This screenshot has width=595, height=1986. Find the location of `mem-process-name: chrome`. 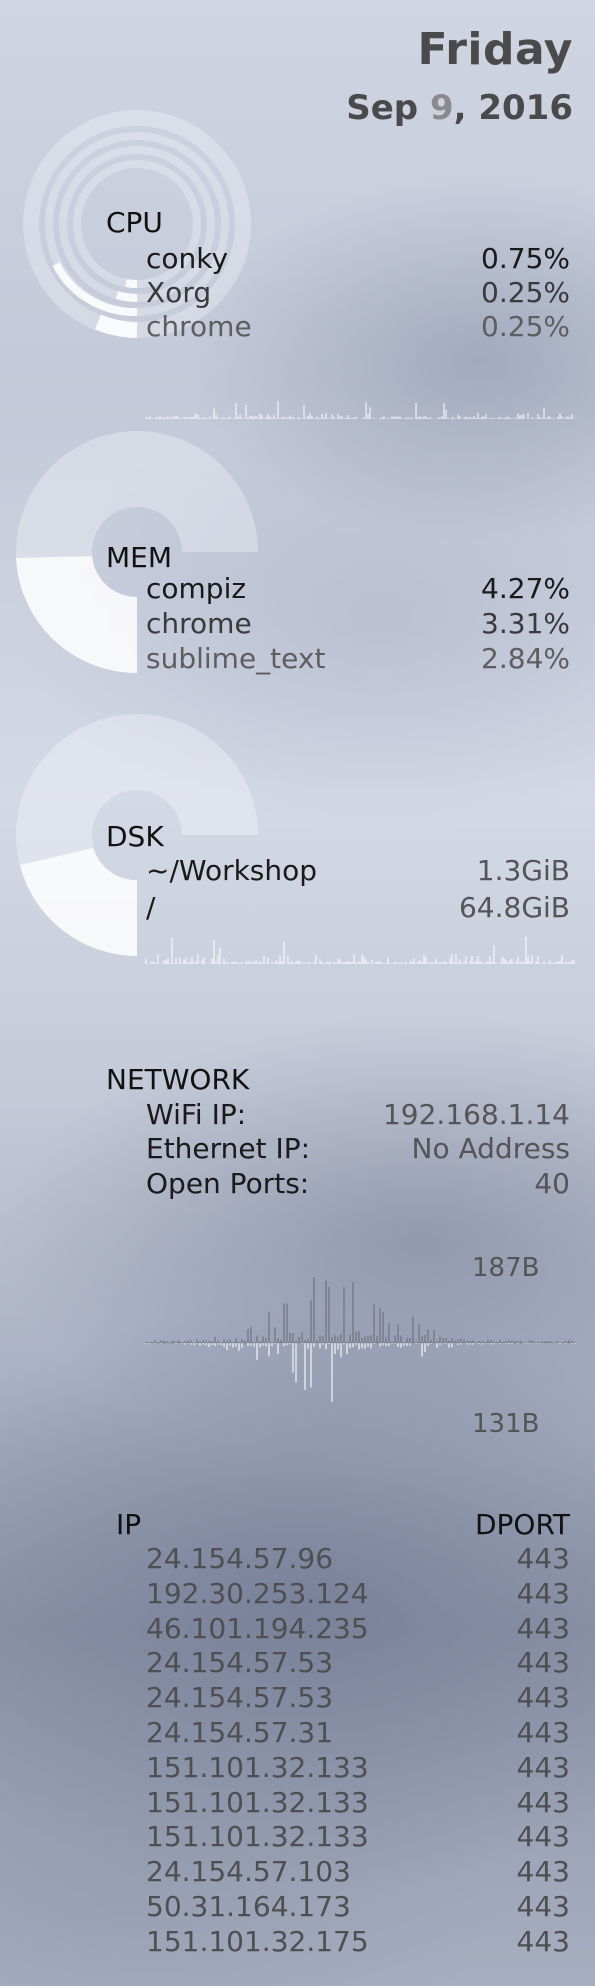

mem-process-name: chrome is located at coordinates (199, 623).